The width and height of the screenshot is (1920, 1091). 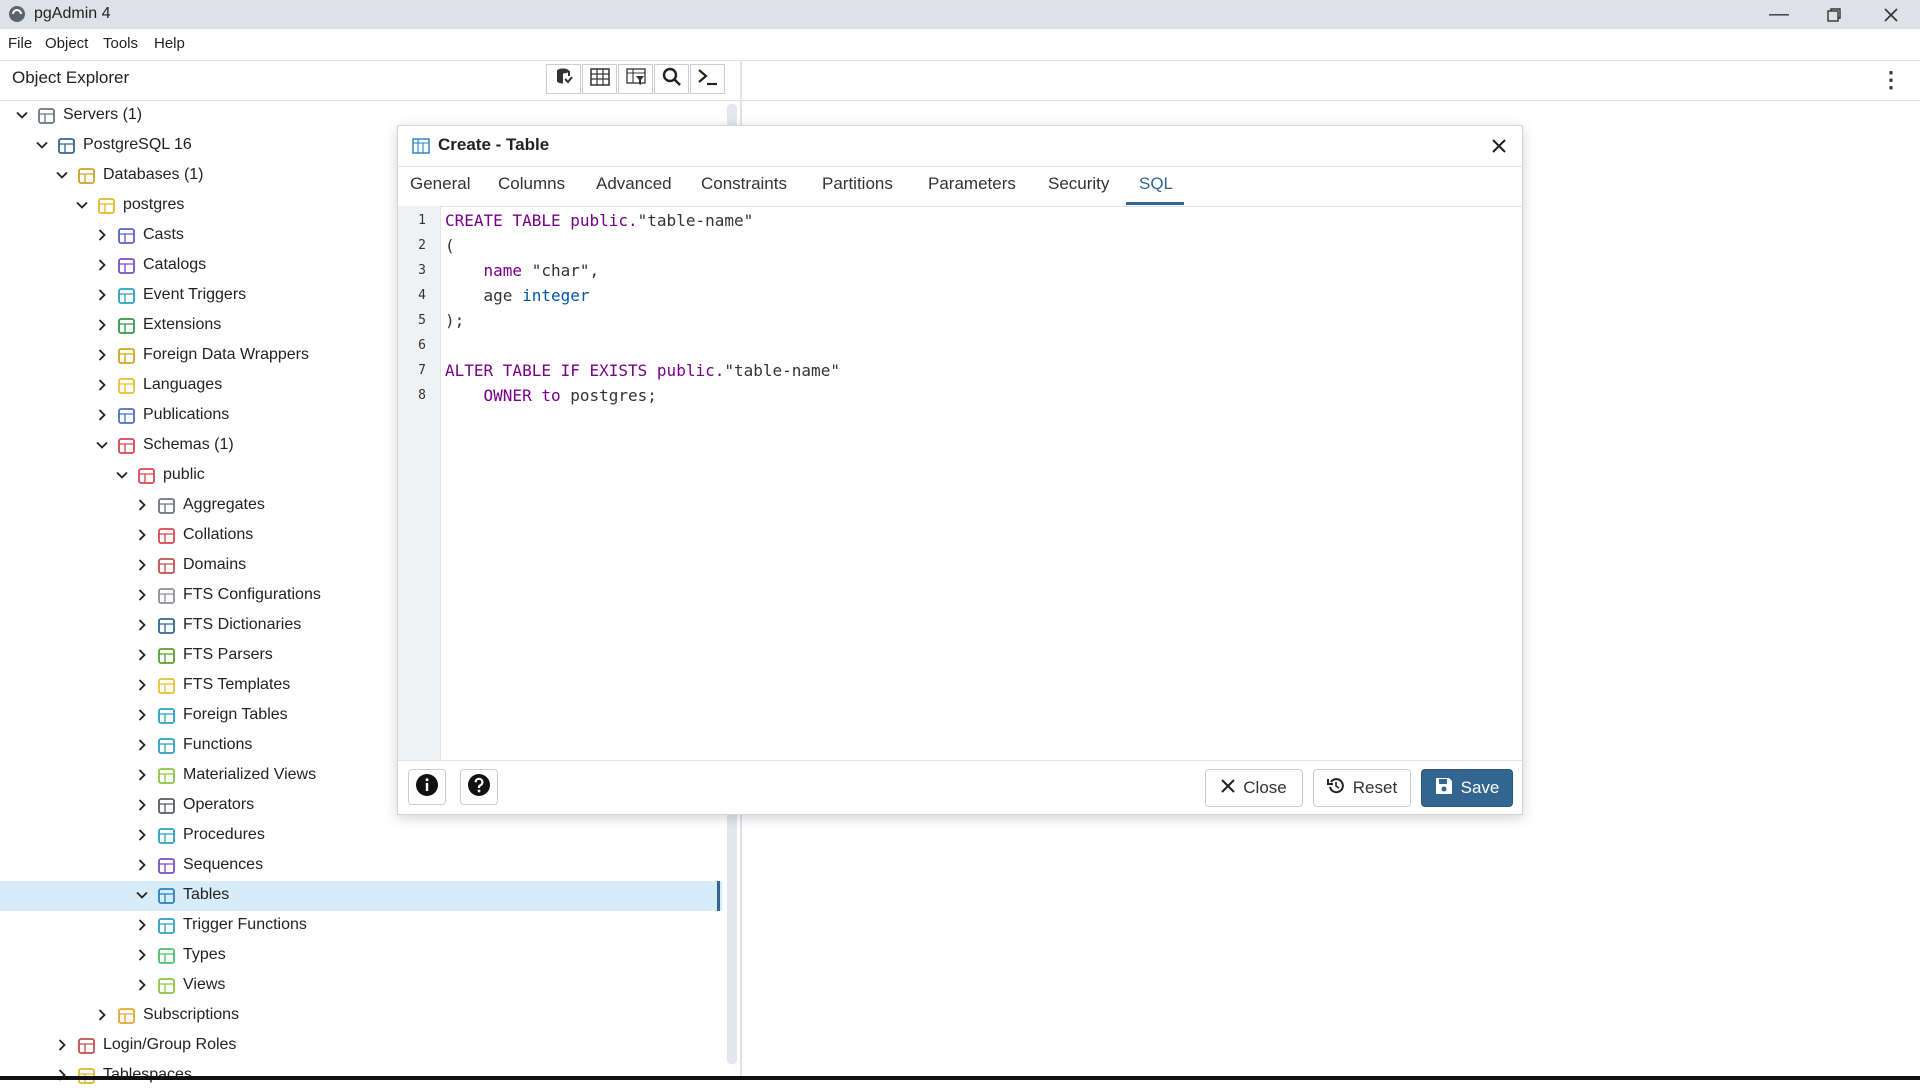 I want to click on tree-node-label: Operators, so click(x=219, y=804).